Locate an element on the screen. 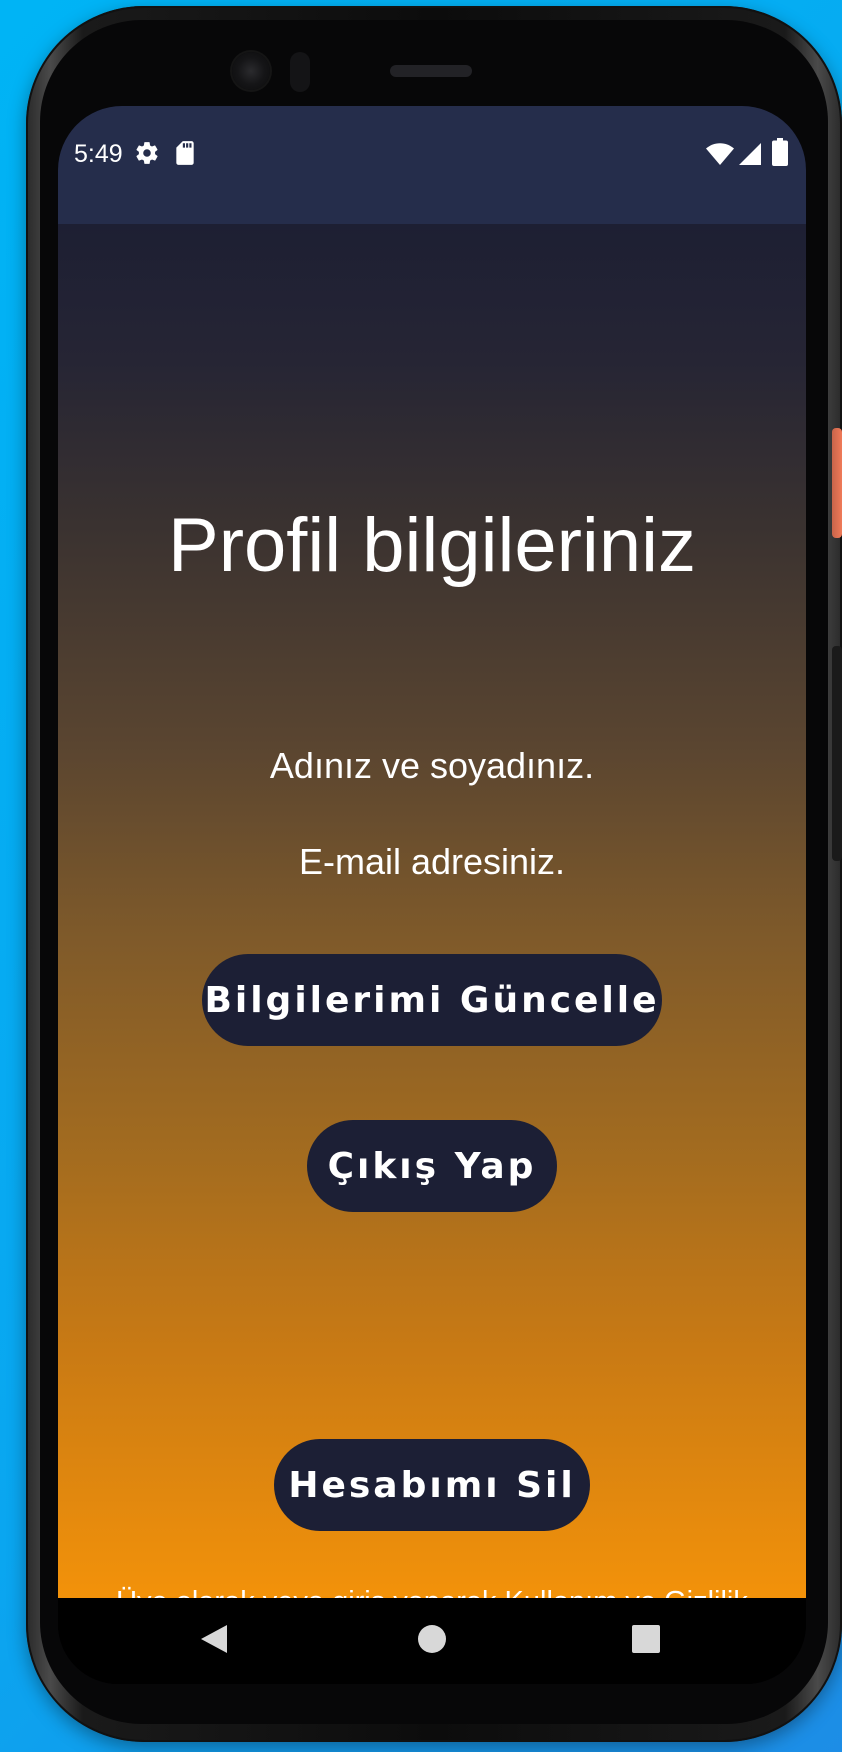  user-email-text: E-mail adresiniz. is located at coordinates (432, 861).